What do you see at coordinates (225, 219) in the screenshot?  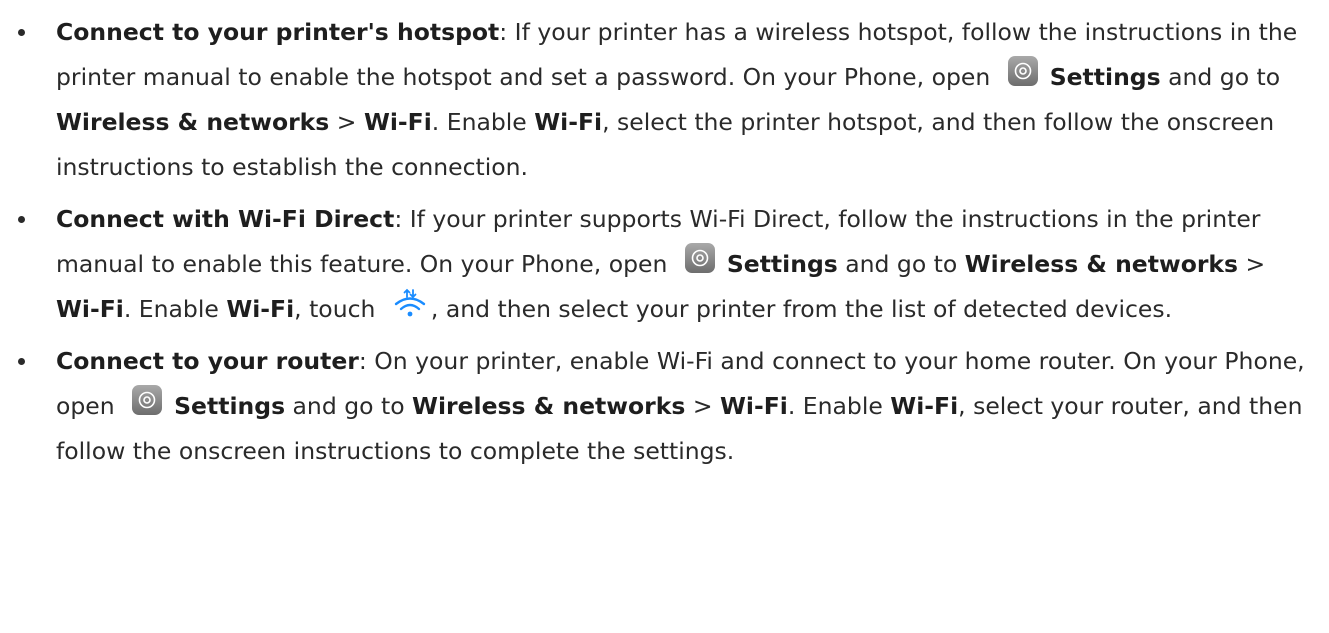 I see `item-title: Connect with Wi-Fi Direct` at bounding box center [225, 219].